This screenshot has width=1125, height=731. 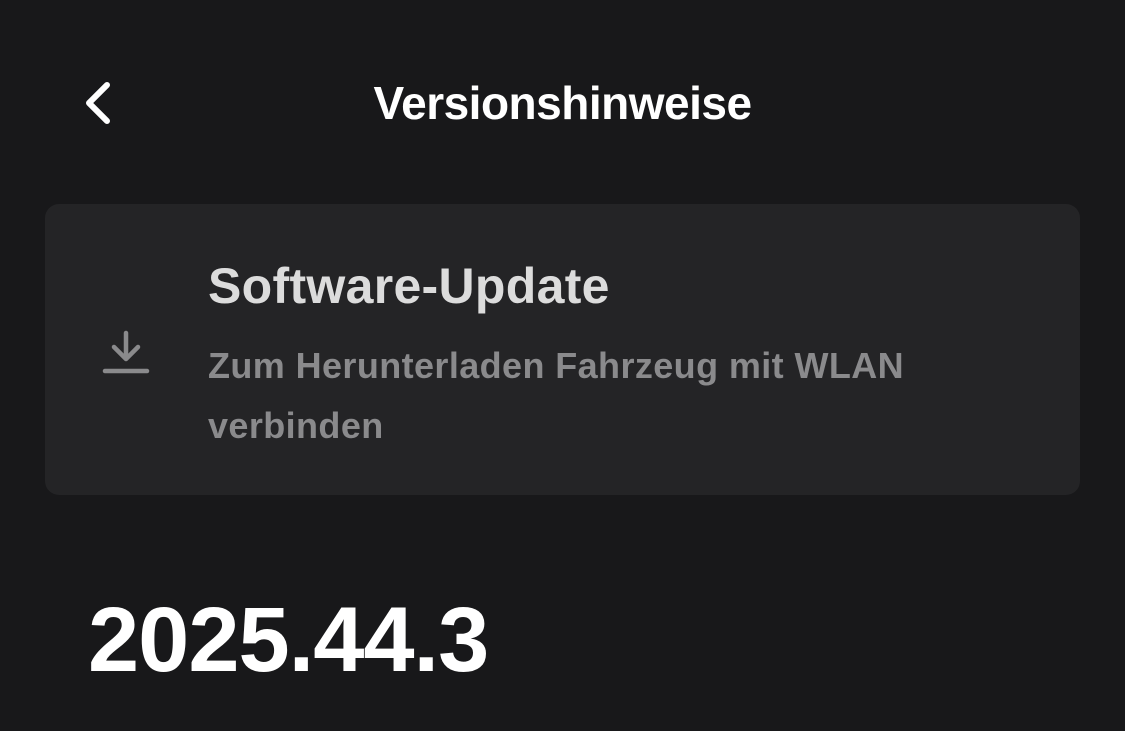 I want to click on software-update-title: Software-Update, so click(x=409, y=286).